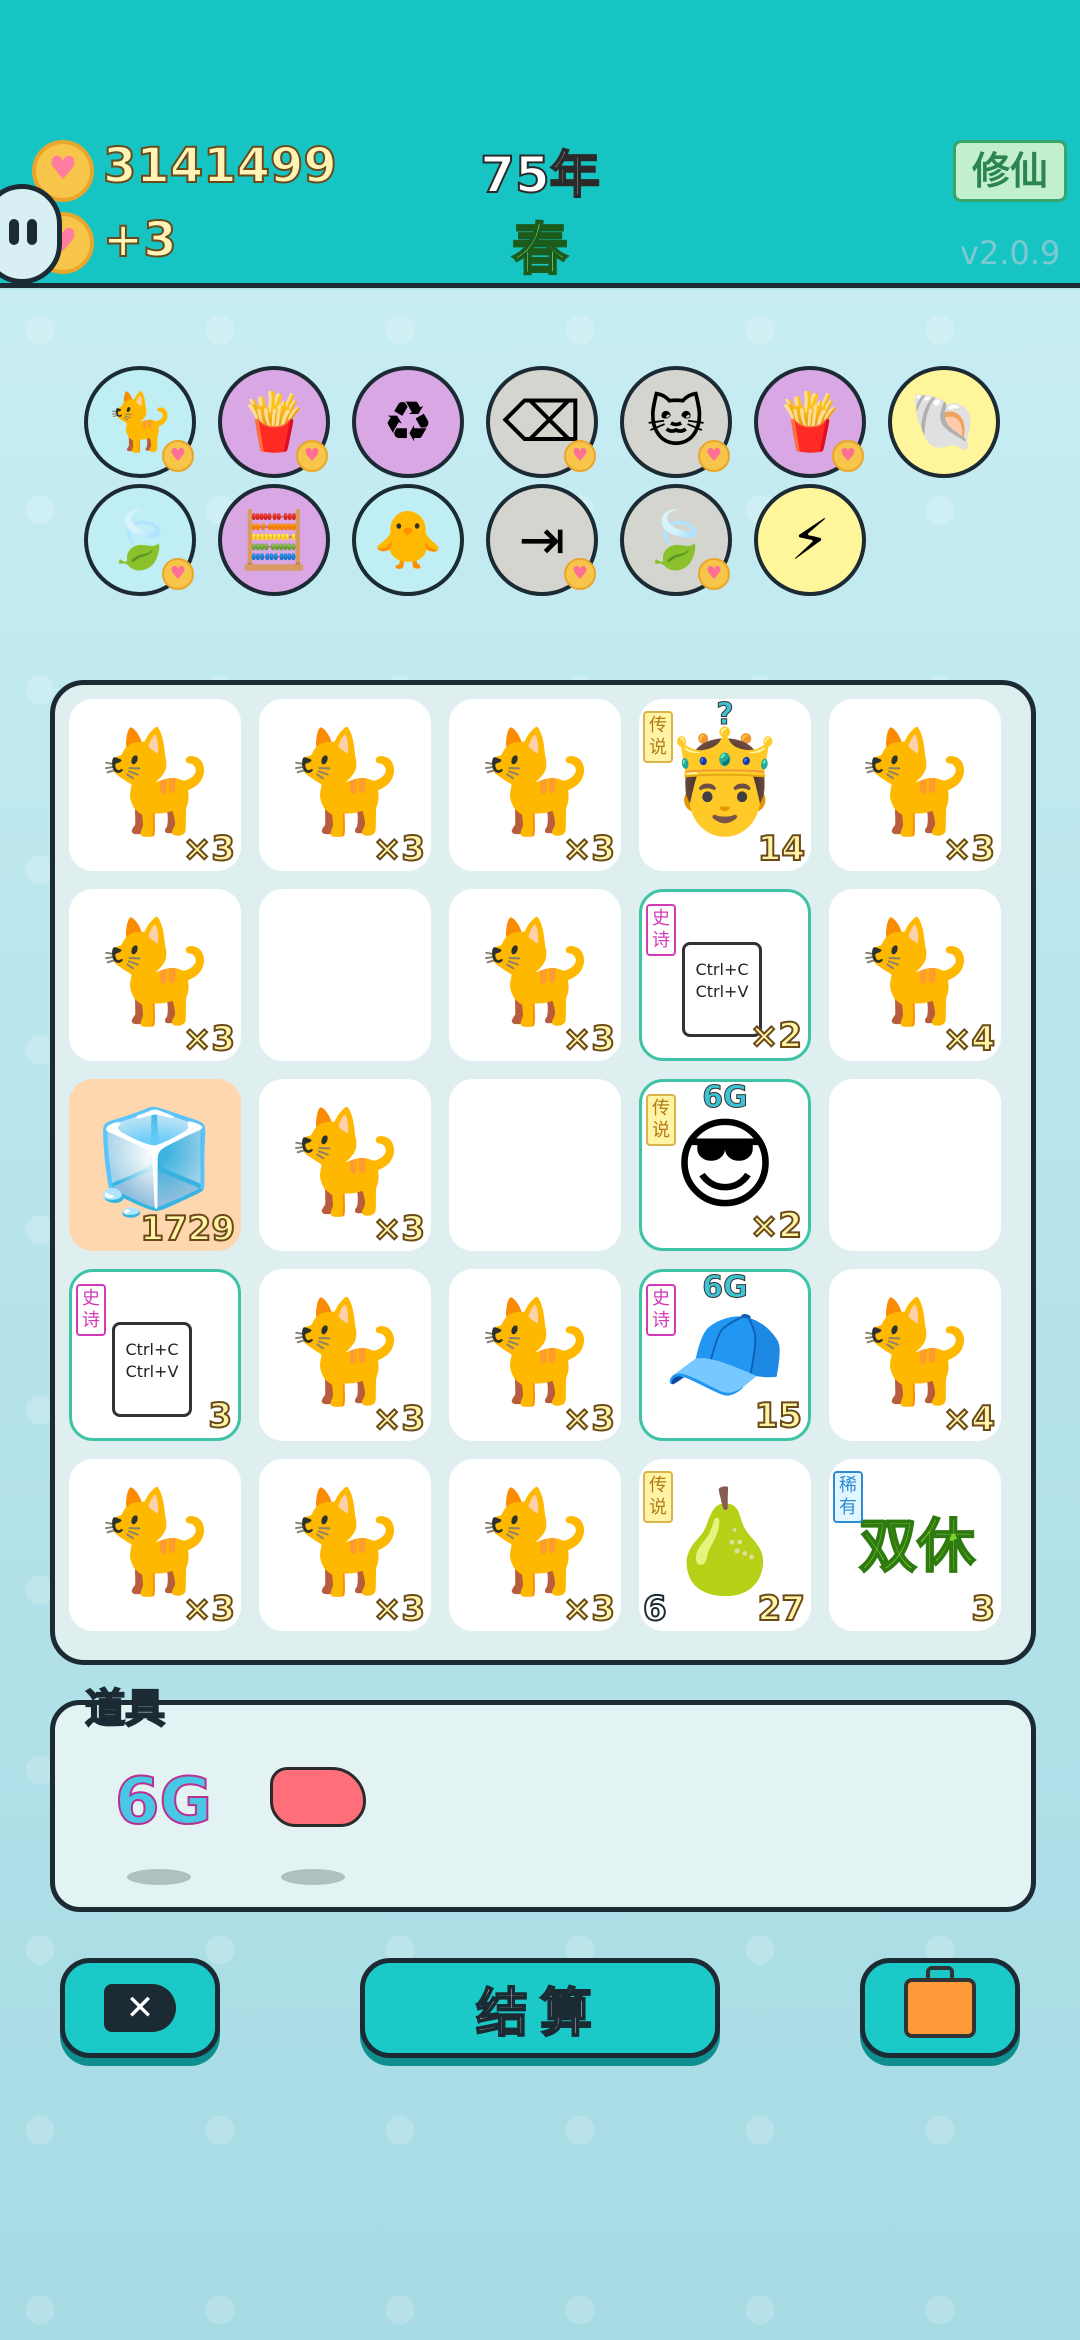 This screenshot has width=1080, height=2340. I want to click on rarity-tag: 稀有, so click(848, 1497).